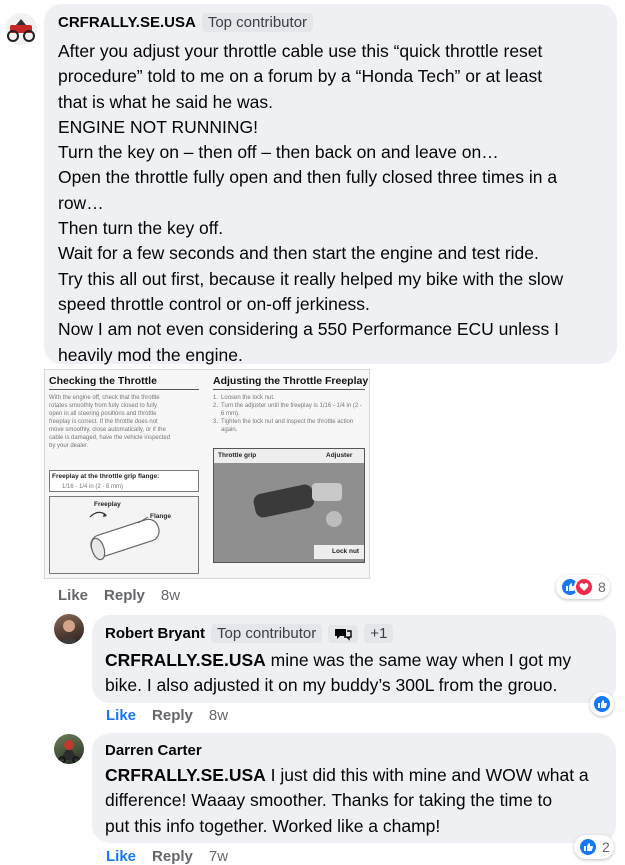 This screenshot has height=865, width=625. Describe the element at coordinates (606, 847) in the screenshot. I see `reaction-count: 2` at that location.